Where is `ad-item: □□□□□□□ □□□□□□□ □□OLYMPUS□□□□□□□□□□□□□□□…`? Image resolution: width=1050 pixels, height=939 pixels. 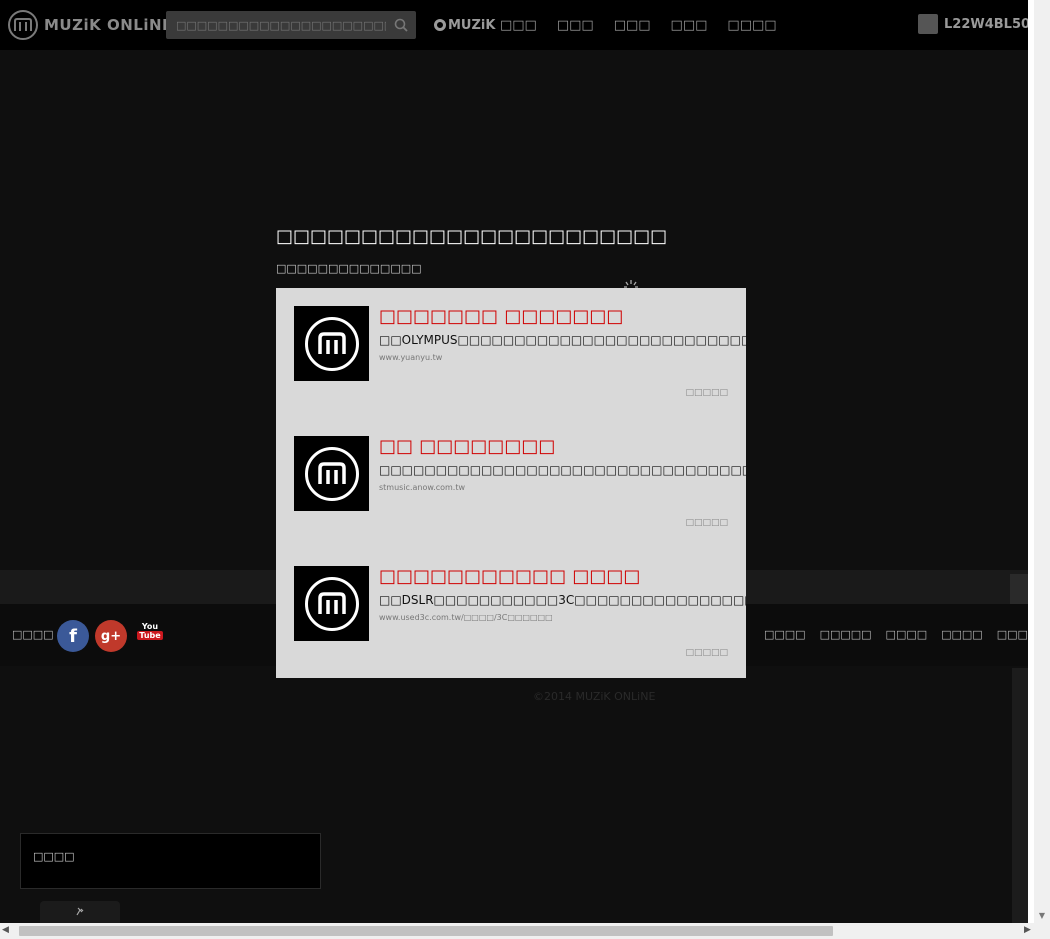 ad-item: □□□□□□□ □□□□□□□ □□OLYMPUS□□□□□□□□□□□□□□□… is located at coordinates (520, 371).